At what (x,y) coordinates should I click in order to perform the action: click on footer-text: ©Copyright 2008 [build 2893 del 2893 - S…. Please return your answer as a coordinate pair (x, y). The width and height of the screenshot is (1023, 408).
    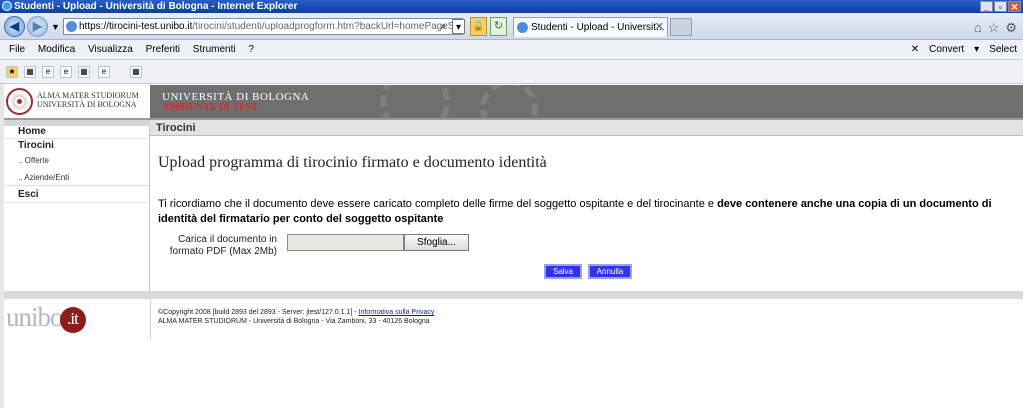
    Looking at the image, I should click on (296, 317).